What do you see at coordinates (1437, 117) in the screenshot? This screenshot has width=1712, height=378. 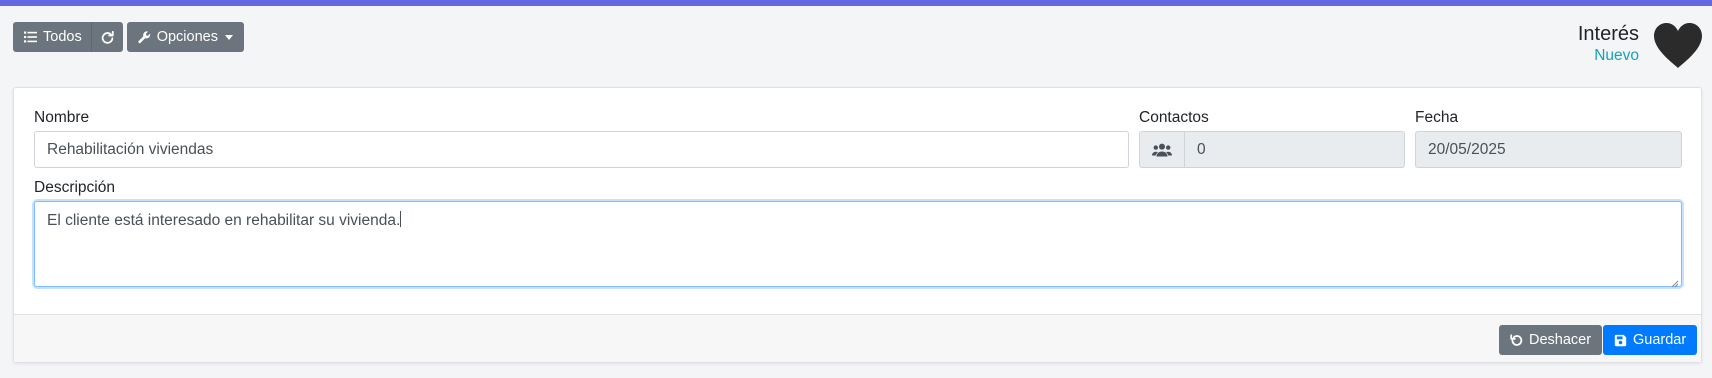 I see `date-label: Fecha` at bounding box center [1437, 117].